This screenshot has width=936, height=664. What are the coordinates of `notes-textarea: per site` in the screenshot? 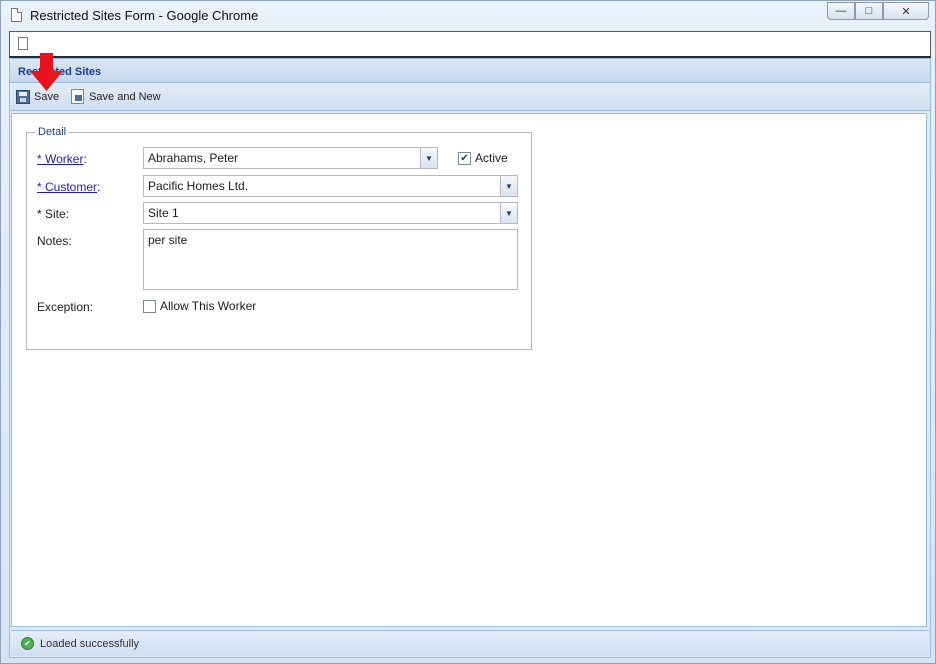 It's located at (330, 259).